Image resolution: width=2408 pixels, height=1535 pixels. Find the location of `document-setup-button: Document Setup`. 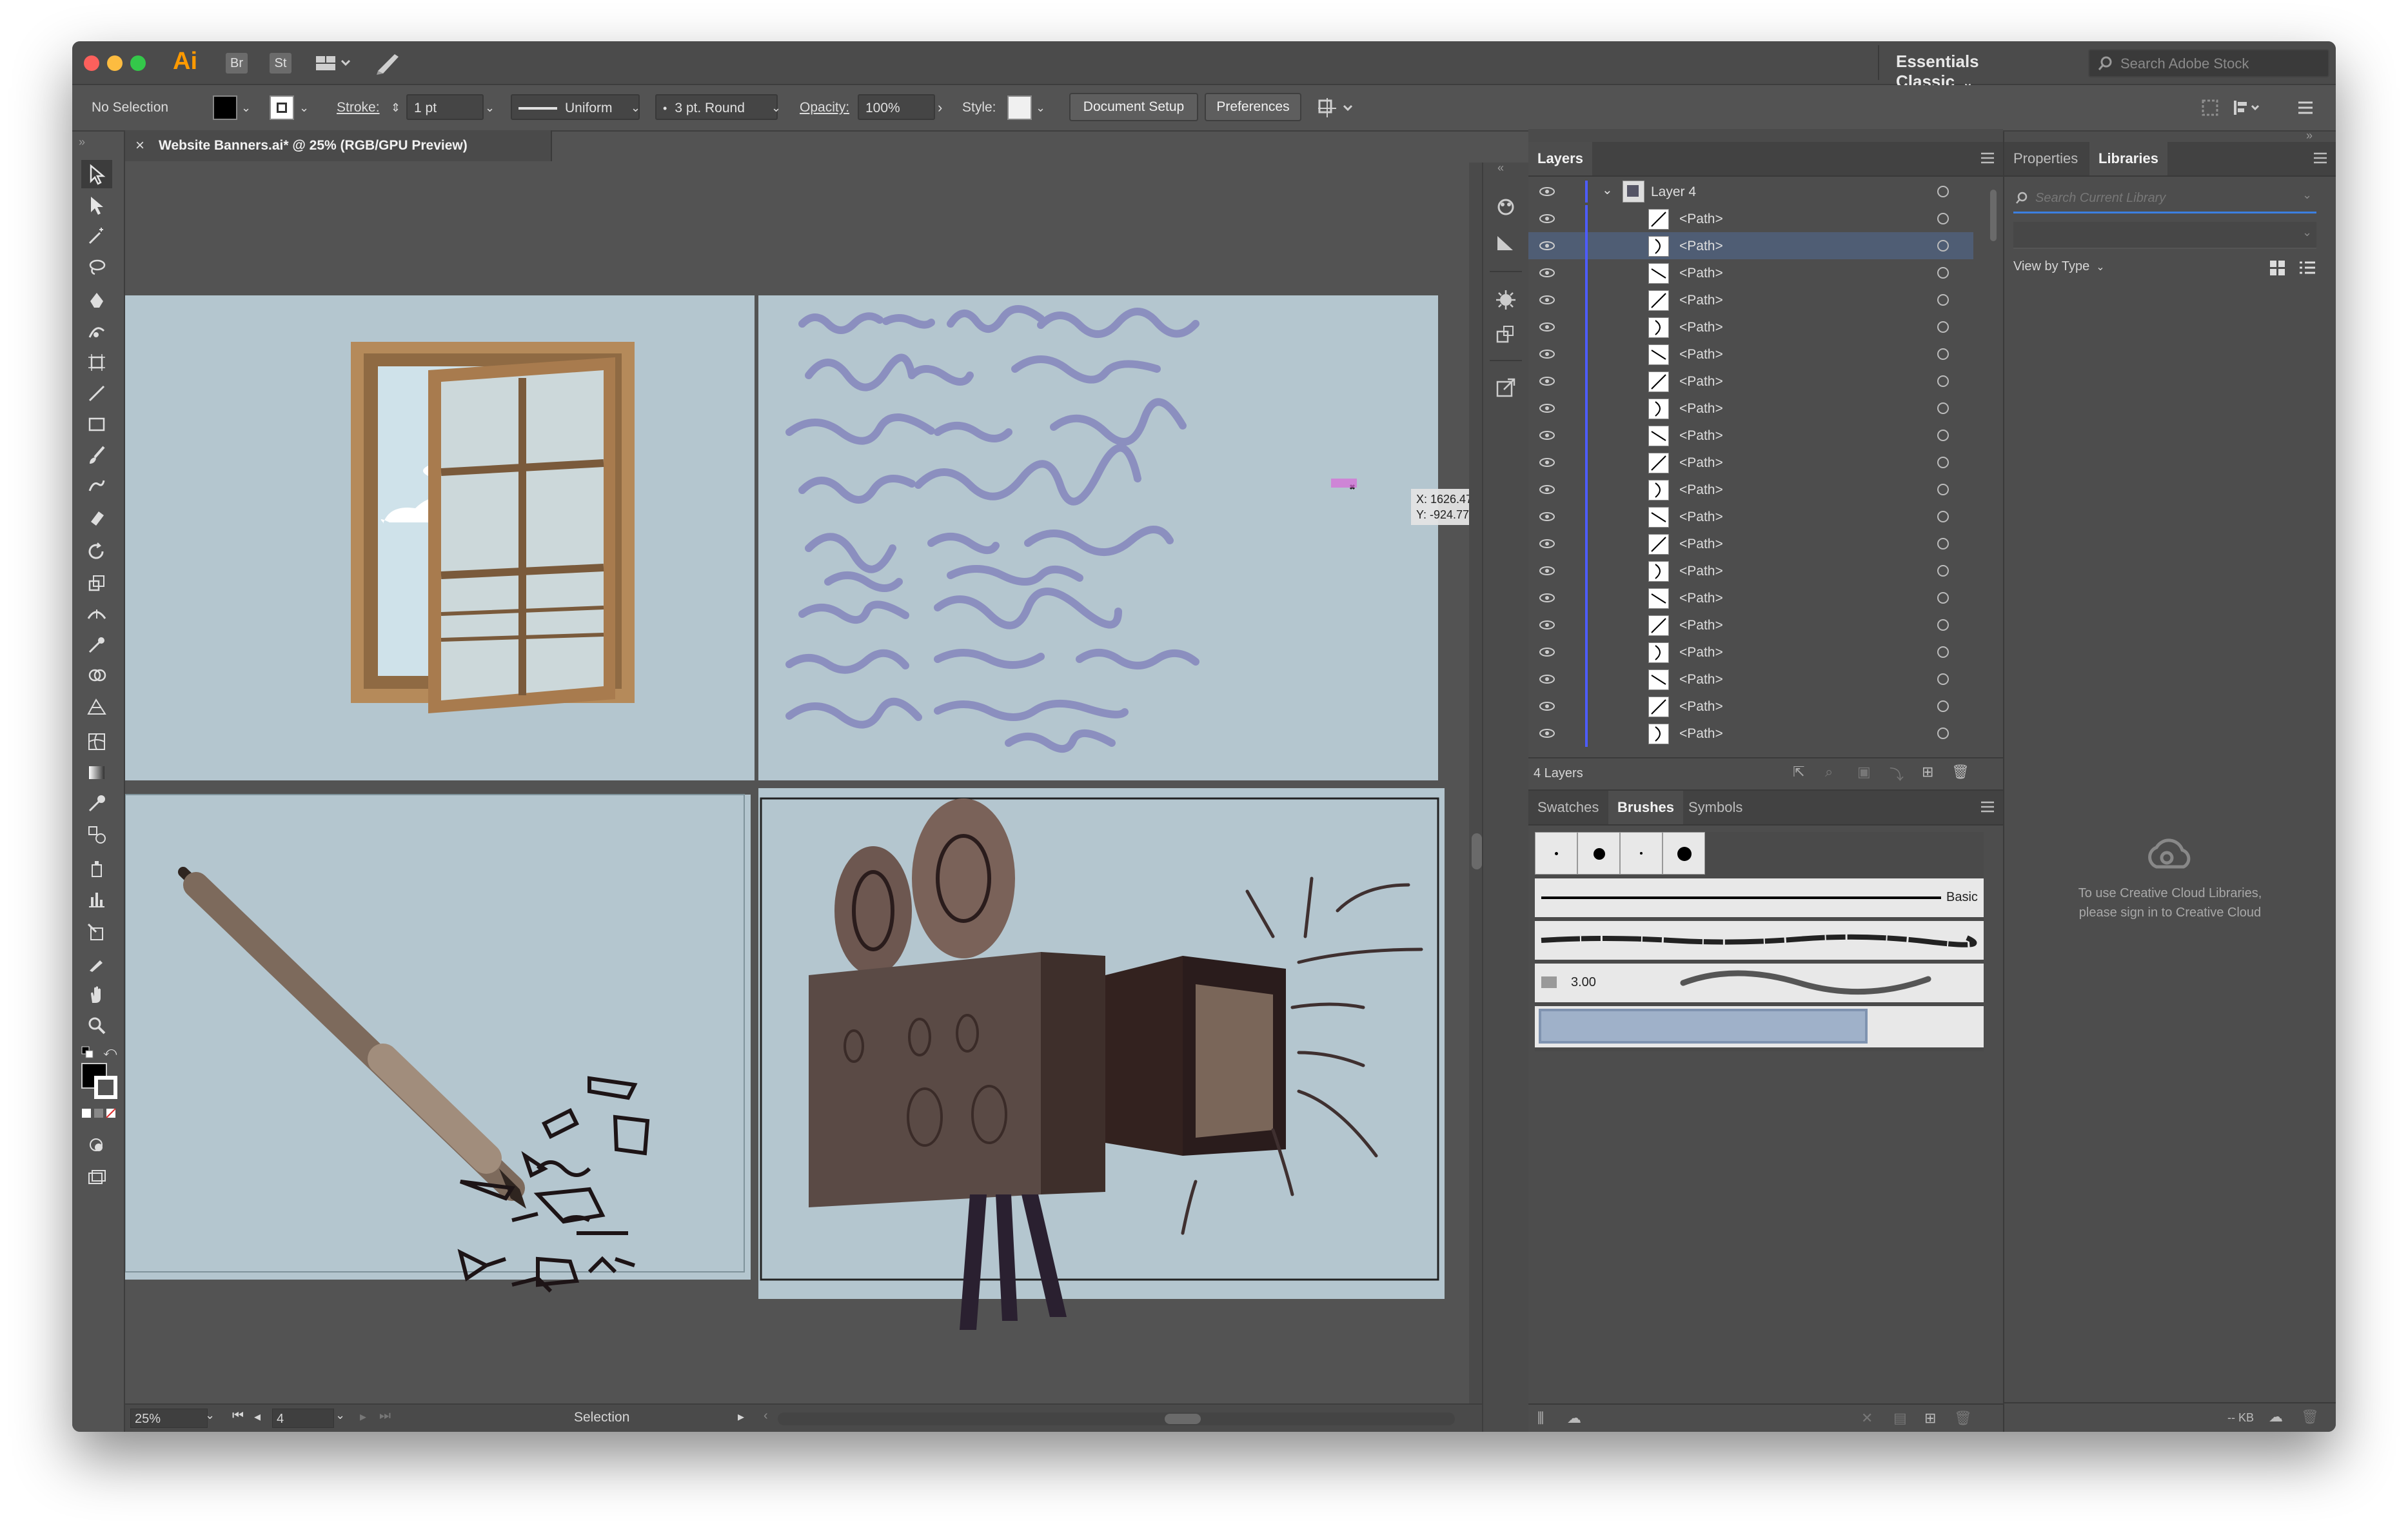

document-setup-button: Document Setup is located at coordinates (1133, 107).